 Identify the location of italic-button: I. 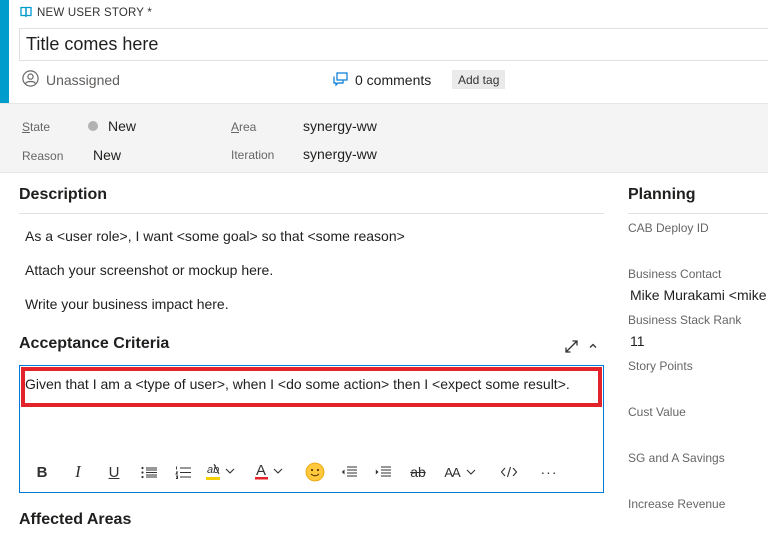
(78, 472).